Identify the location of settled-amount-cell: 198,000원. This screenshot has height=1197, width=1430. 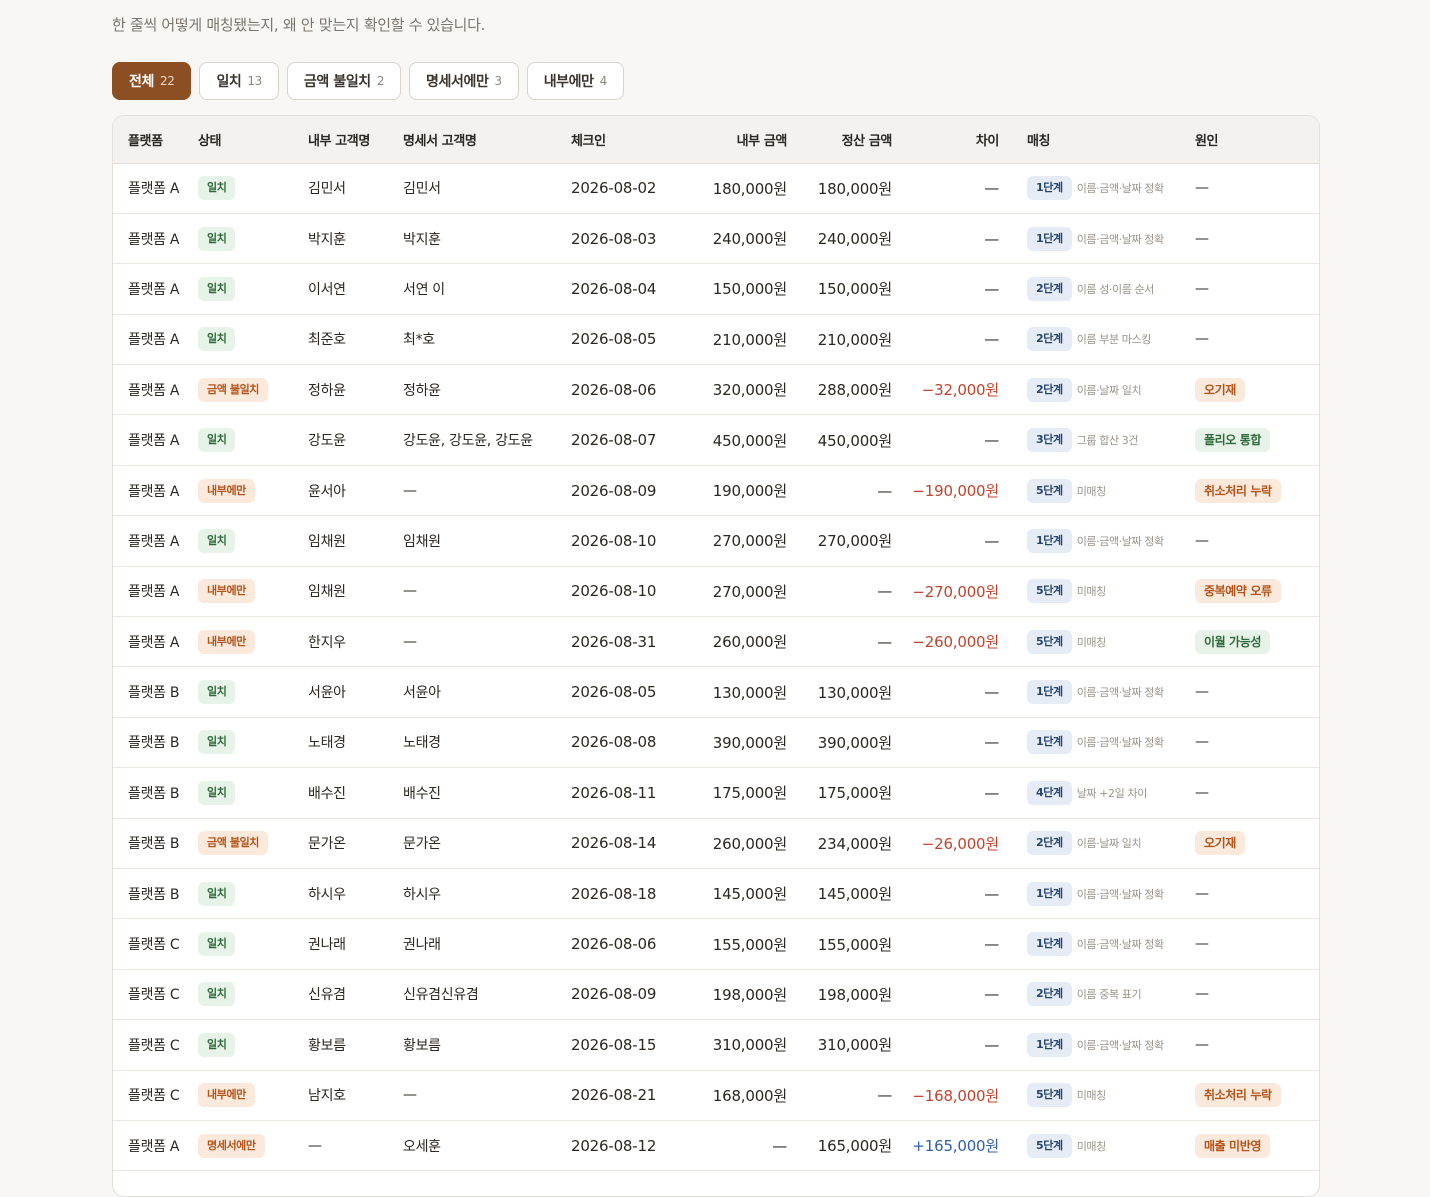
(847, 995).